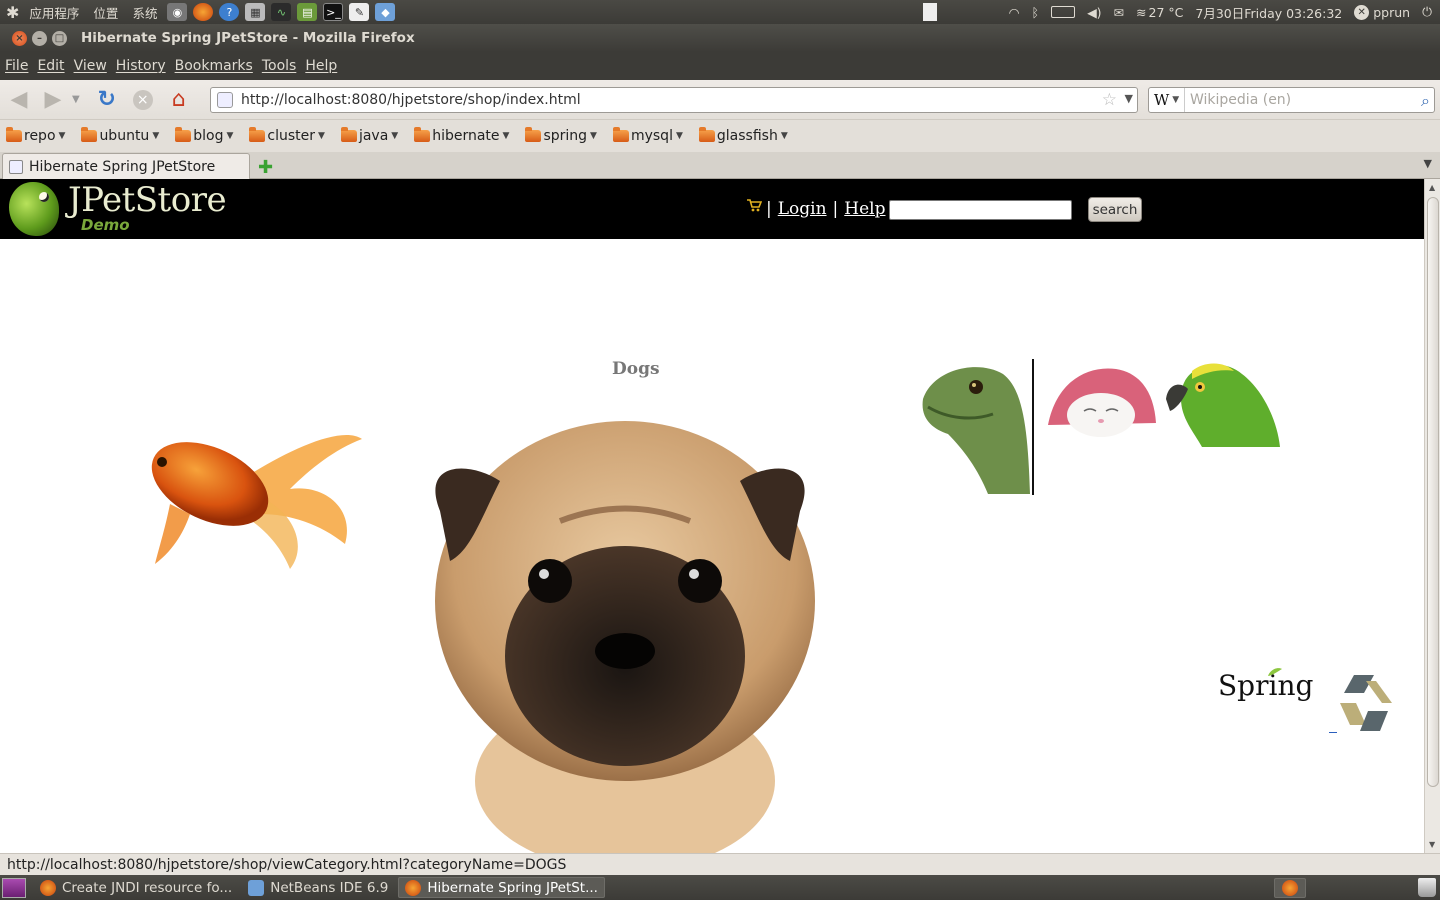 This screenshot has width=1440, height=900. Describe the element at coordinates (1166, 12) in the screenshot. I see `weather-temperature: 27 °C` at that location.